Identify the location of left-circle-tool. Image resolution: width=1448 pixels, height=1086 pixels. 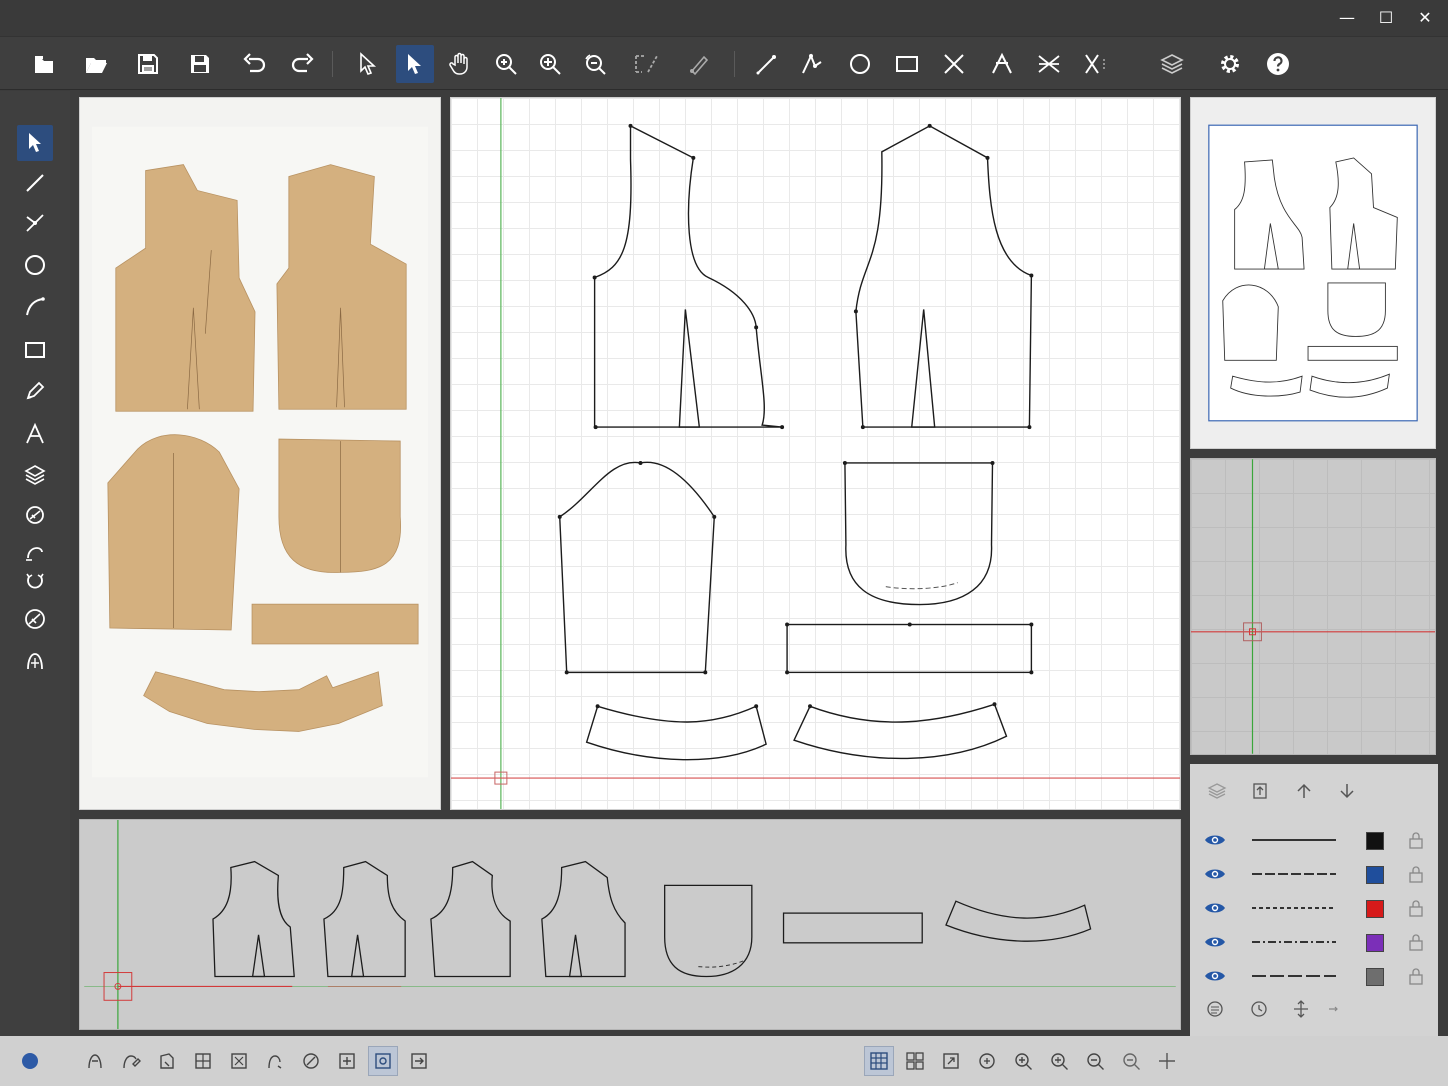
(35, 265).